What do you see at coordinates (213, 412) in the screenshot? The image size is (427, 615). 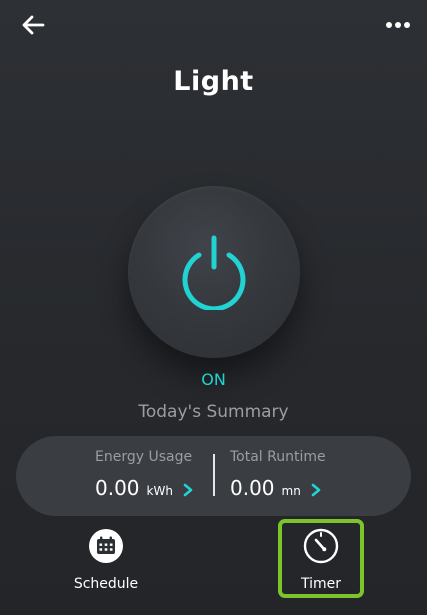 I see `summary-title: Today's Summary` at bounding box center [213, 412].